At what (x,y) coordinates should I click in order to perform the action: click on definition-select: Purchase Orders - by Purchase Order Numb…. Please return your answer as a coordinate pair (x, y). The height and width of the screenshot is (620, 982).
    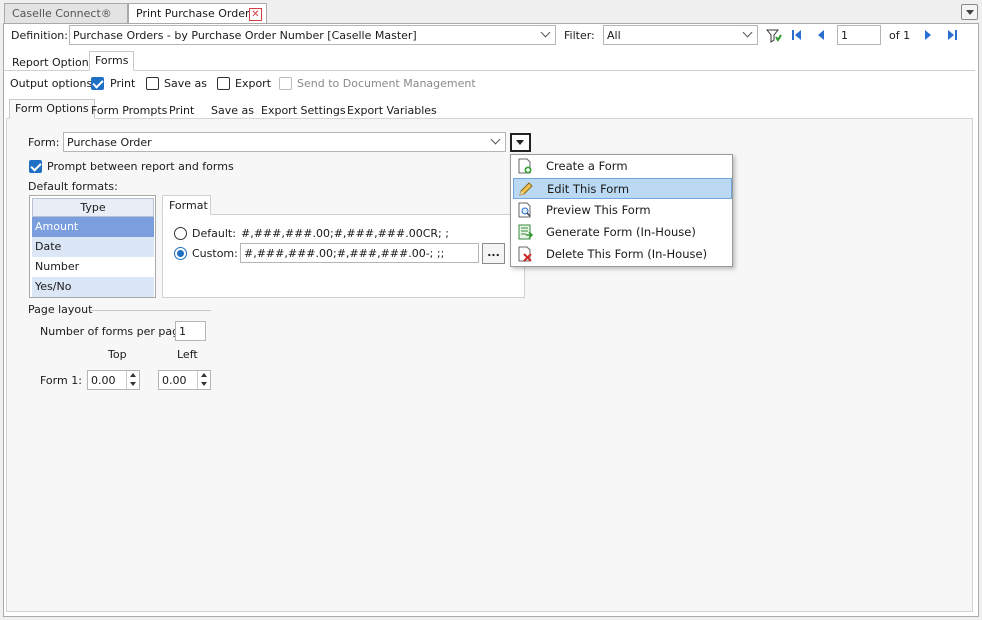
    Looking at the image, I should click on (312, 35).